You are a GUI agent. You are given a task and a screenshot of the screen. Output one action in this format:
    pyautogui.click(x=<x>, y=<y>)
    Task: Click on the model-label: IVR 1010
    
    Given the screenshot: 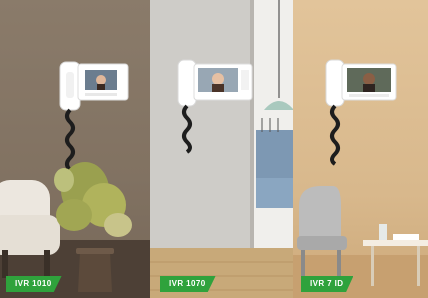 What is the action you would take?
    pyautogui.click(x=34, y=284)
    